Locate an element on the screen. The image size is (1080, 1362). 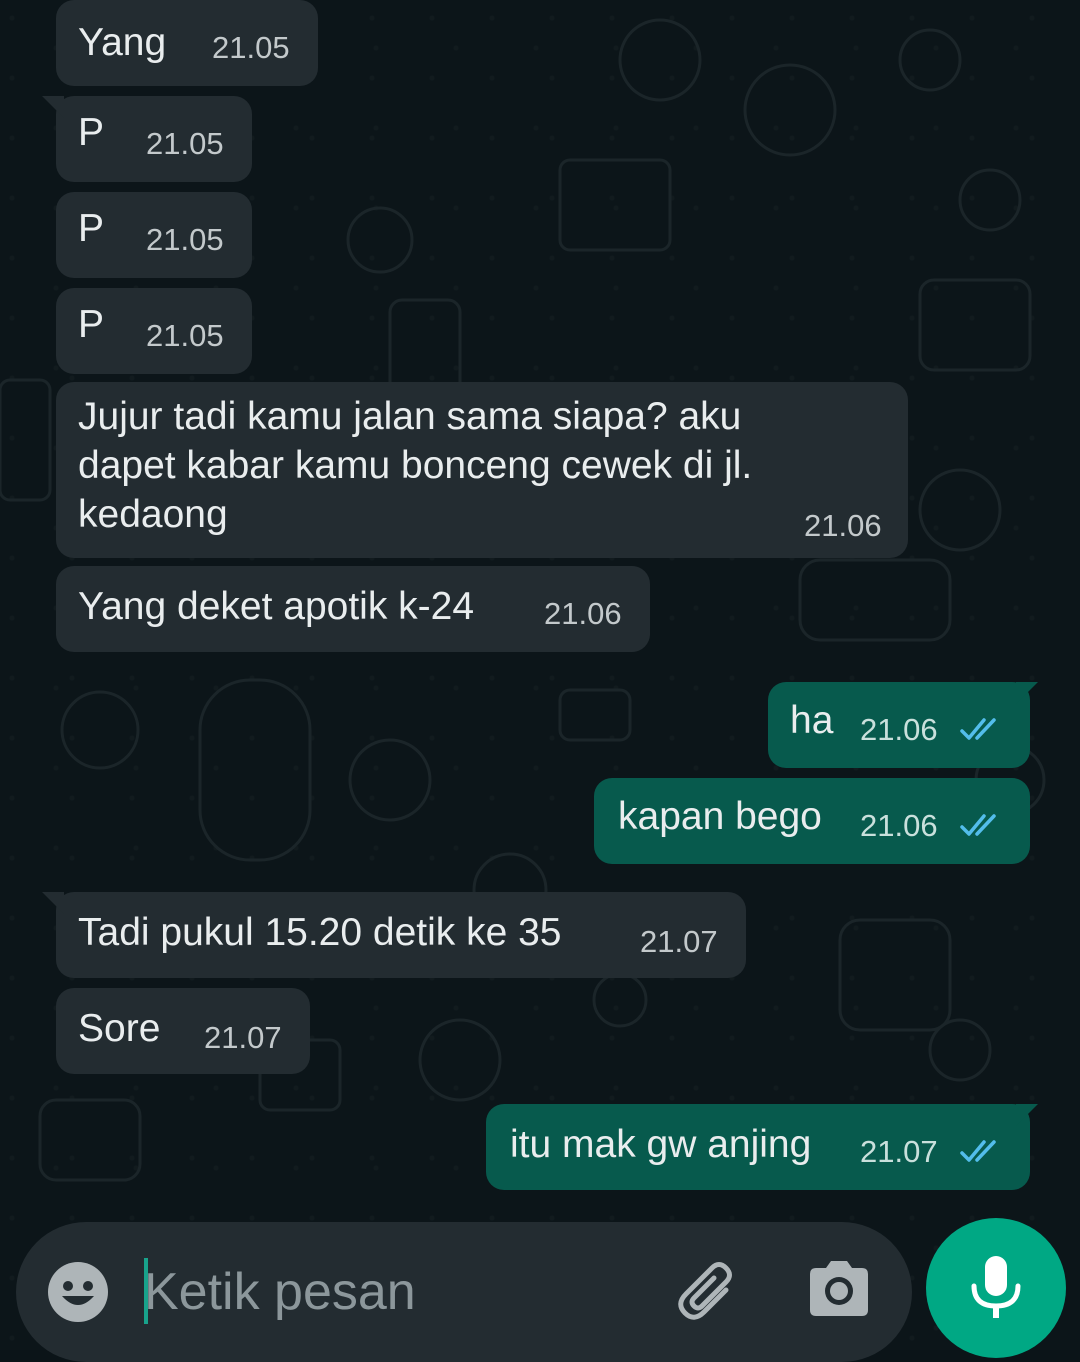
message-text: Sore is located at coordinates (119, 1028).